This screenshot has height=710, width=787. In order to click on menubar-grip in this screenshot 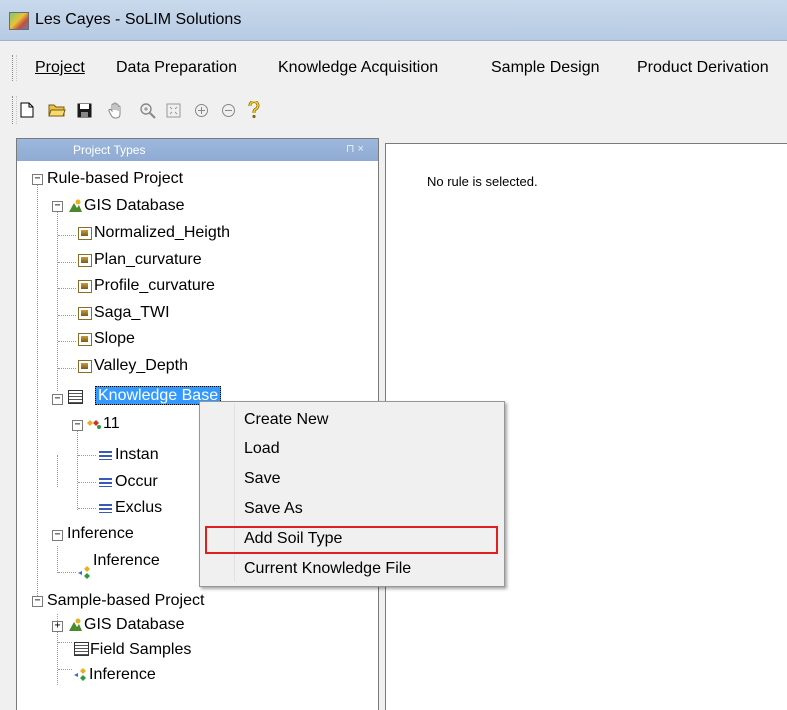, I will do `click(14, 68)`.